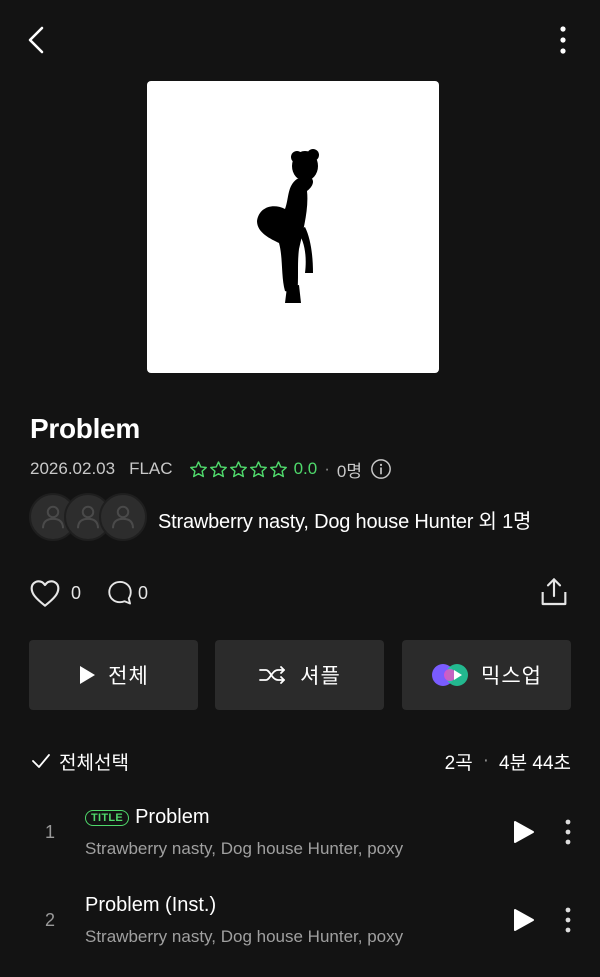  What do you see at coordinates (349, 471) in the screenshot?
I see `rating-count: 0명` at bounding box center [349, 471].